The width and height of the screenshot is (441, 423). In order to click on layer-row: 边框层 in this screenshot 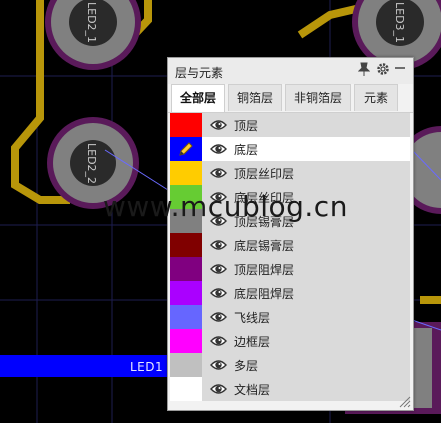, I will do `click(290, 341)`.